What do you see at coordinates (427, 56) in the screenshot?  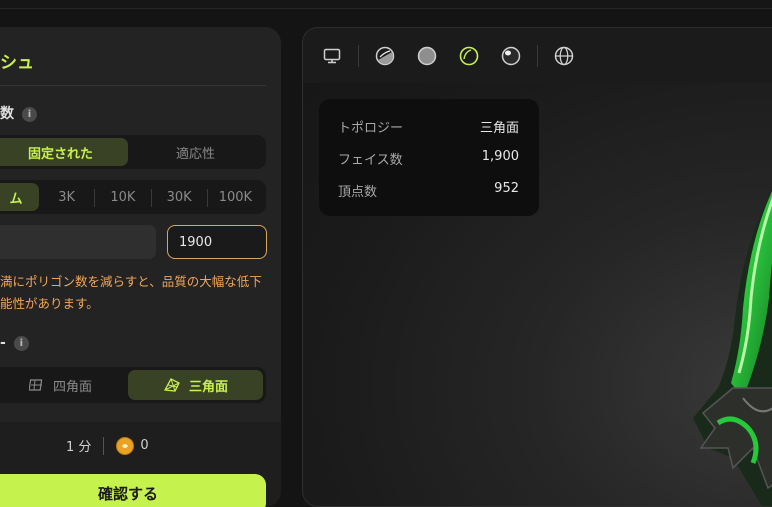 I see `solid-sphere-icon` at bounding box center [427, 56].